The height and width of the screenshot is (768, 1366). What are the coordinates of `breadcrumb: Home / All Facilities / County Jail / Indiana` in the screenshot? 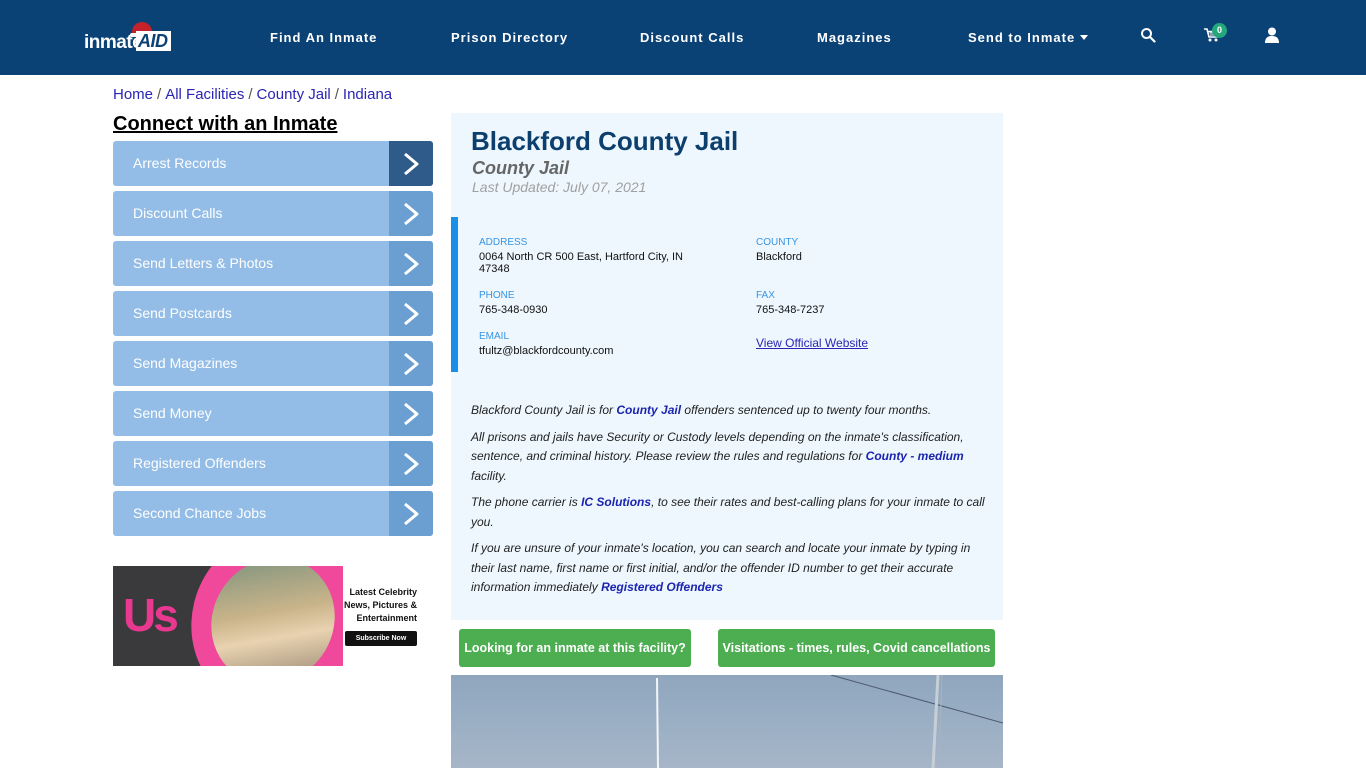 It's located at (252, 94).